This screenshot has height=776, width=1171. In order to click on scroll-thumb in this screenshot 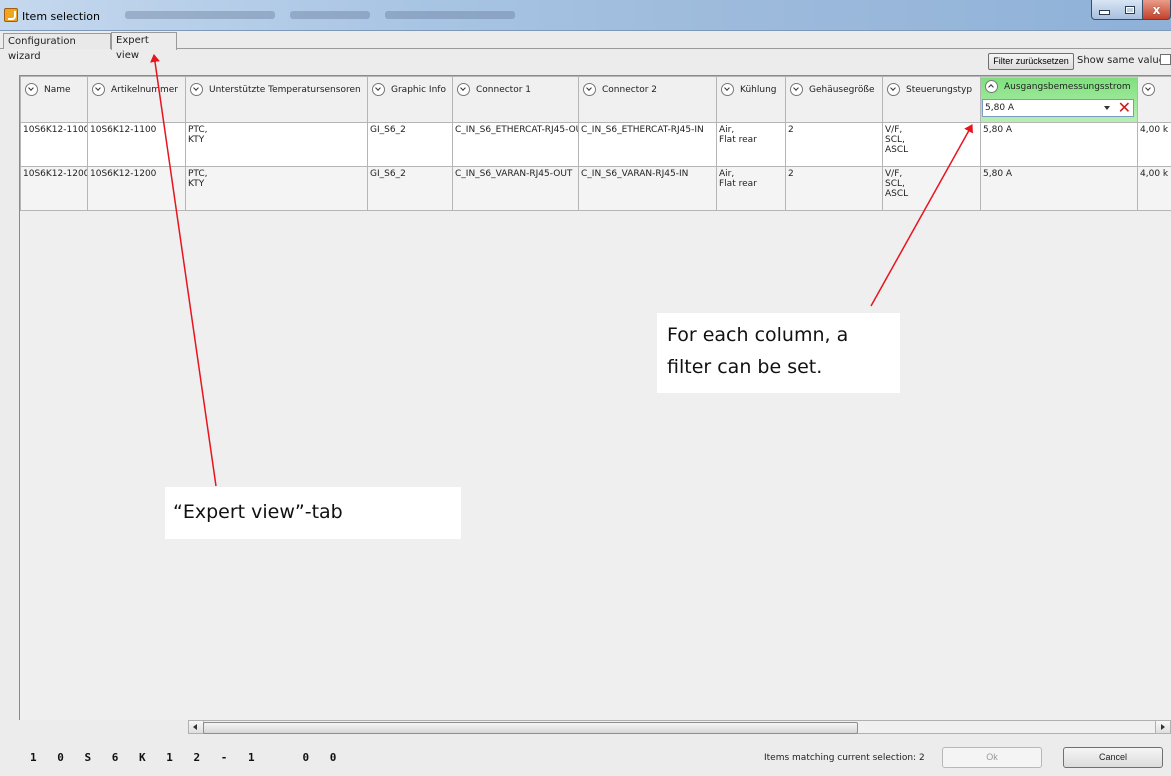, I will do `click(530, 728)`.